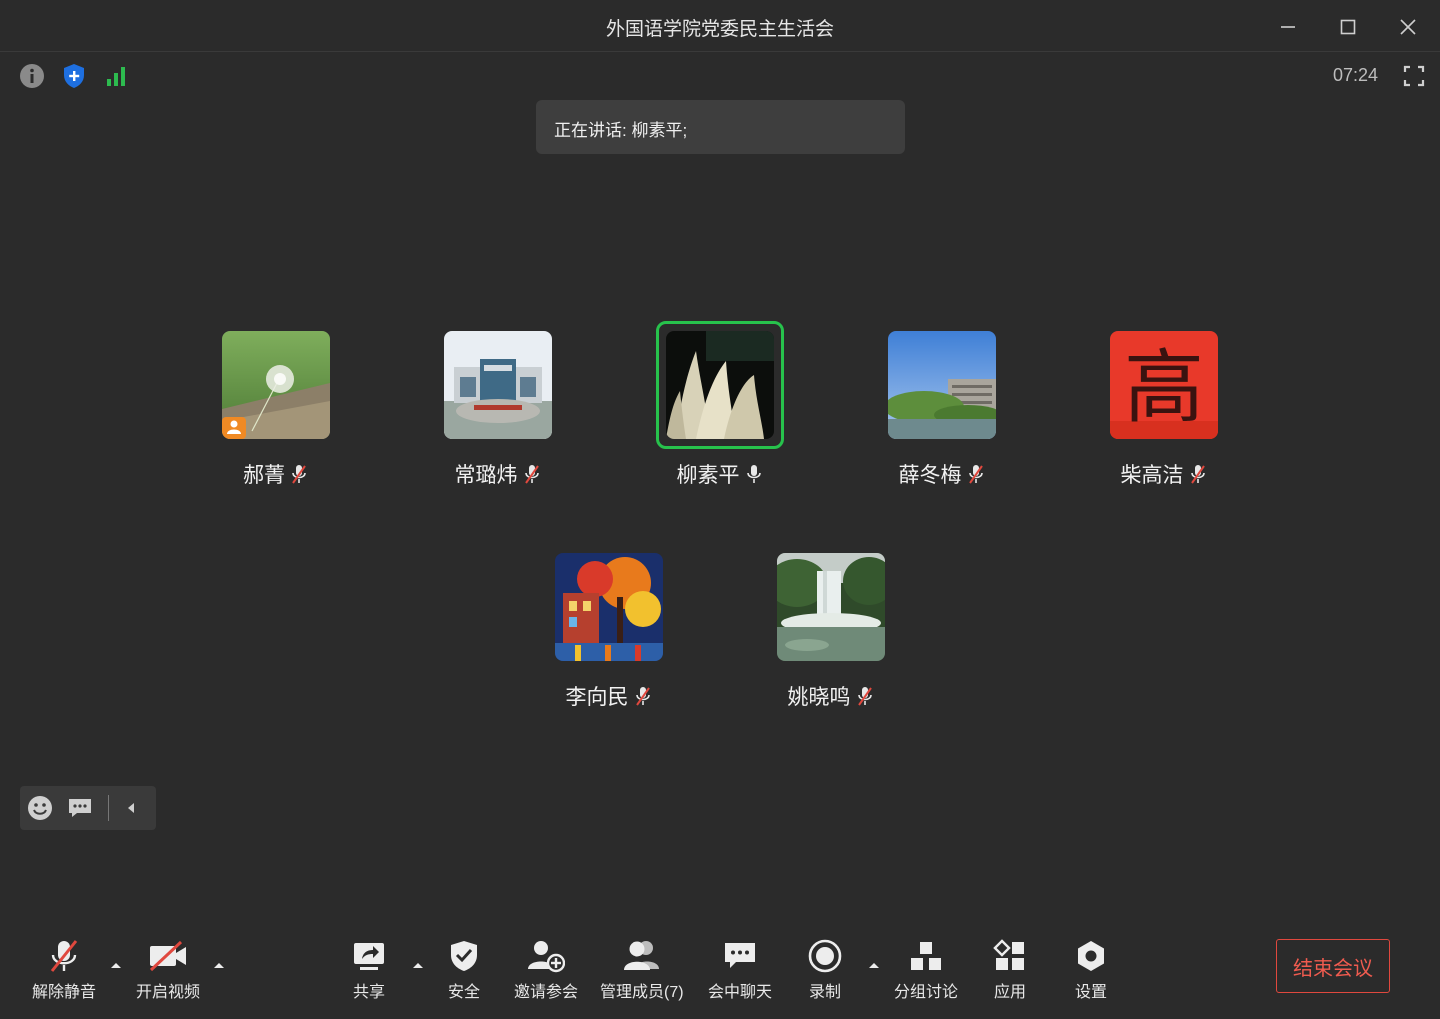 This screenshot has width=1440, height=1019. I want to click on apps-label: 应用, so click(1009, 992).